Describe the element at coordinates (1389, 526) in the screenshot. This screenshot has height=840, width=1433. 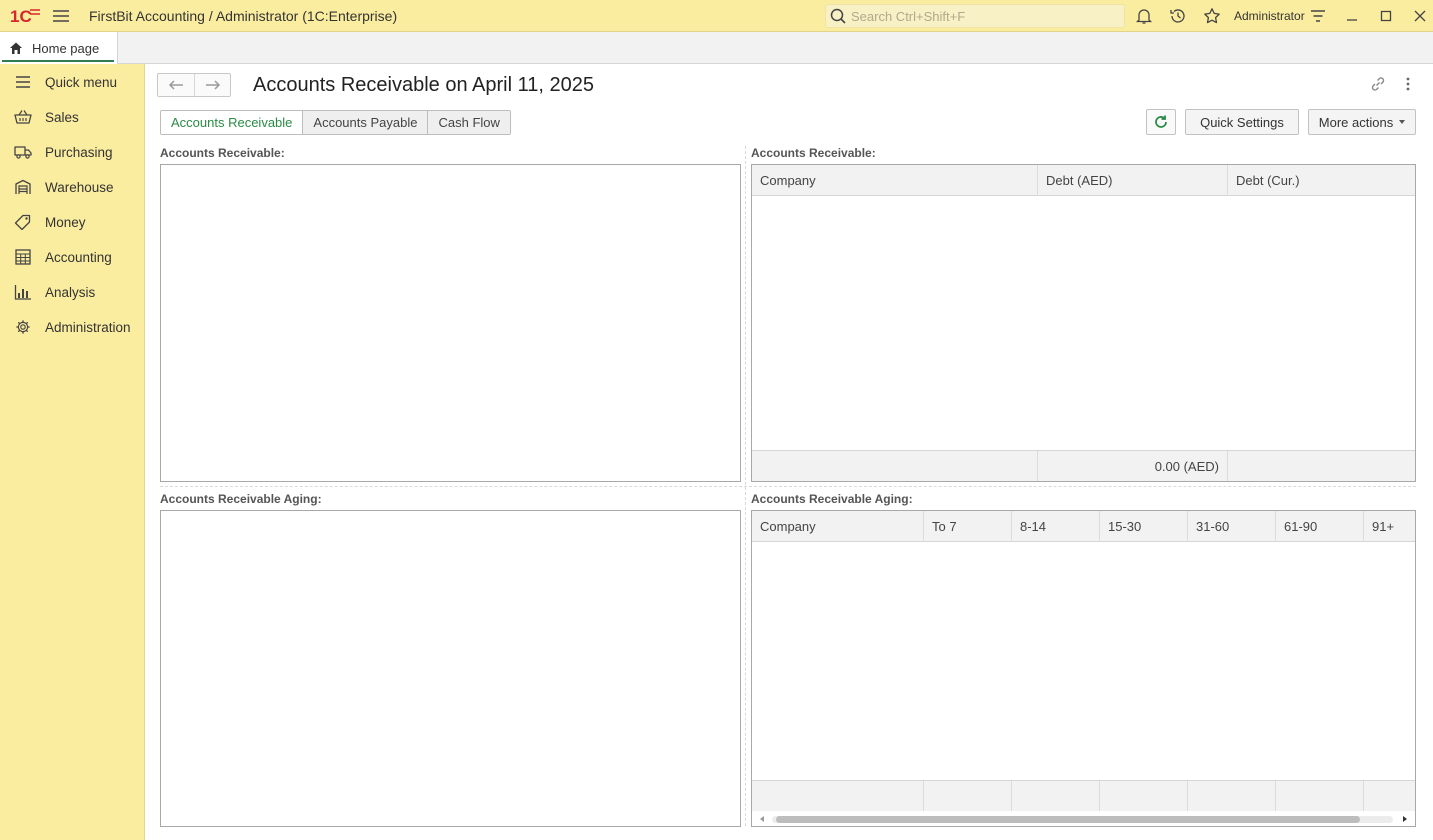
I see `column-header-91-plus: 91+` at that location.